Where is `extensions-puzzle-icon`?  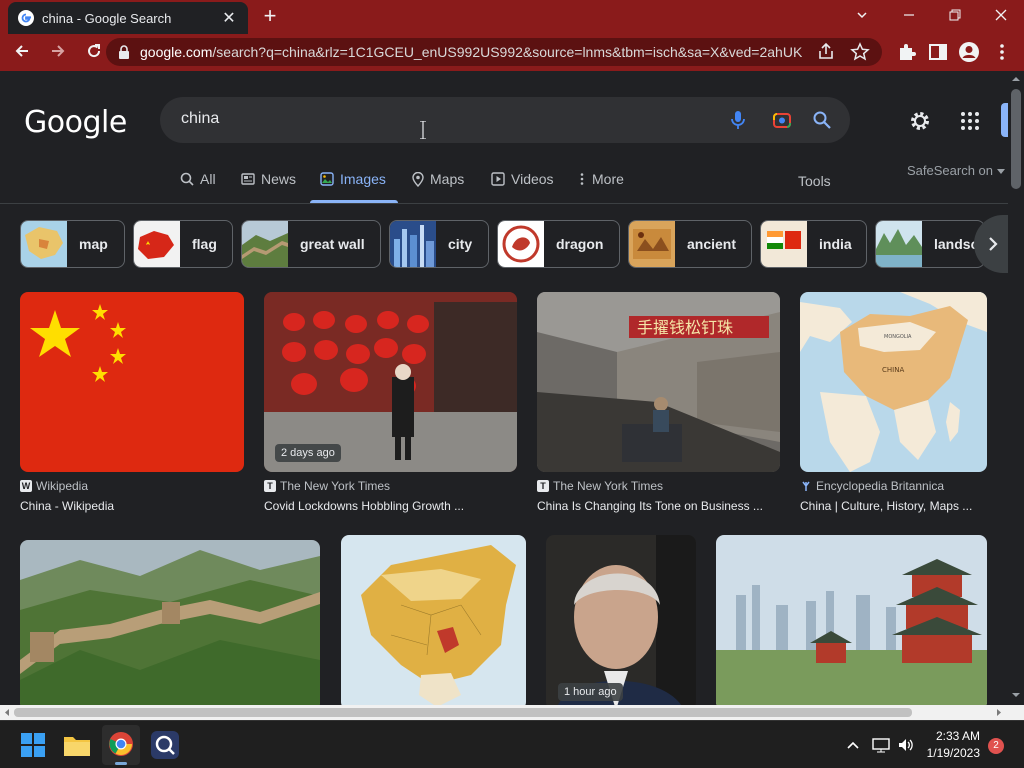 extensions-puzzle-icon is located at coordinates (907, 52).